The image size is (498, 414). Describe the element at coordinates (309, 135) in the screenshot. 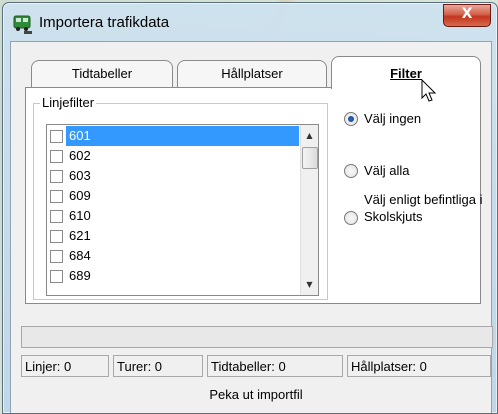

I see `scroll-up-icon: ▲` at that location.